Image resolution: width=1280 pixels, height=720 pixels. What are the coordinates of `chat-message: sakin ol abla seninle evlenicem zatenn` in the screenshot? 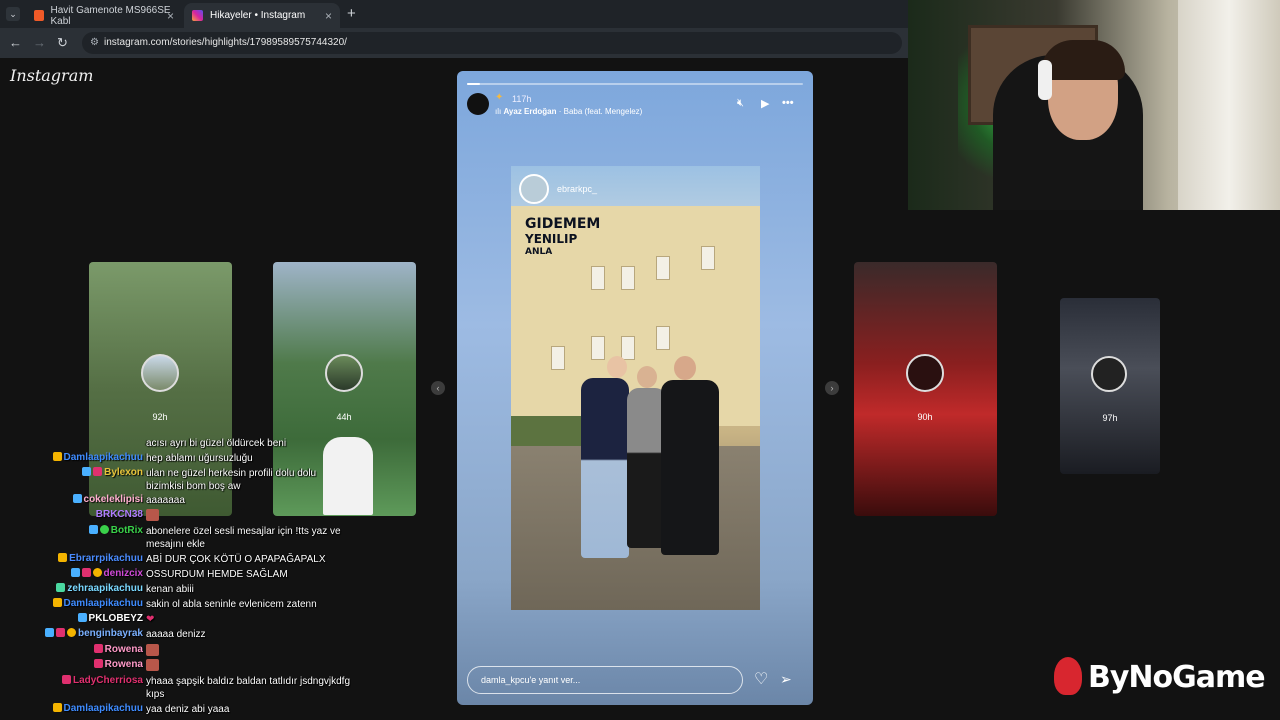 It's located at (231, 604).